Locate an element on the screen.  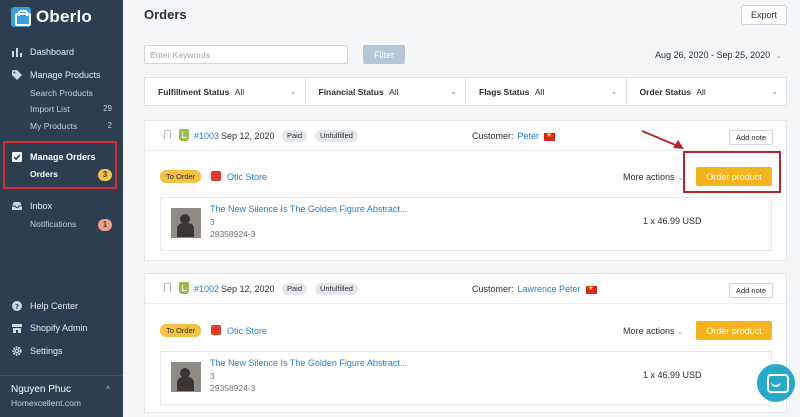
order-number: #1002 is located at coordinates (206, 289).